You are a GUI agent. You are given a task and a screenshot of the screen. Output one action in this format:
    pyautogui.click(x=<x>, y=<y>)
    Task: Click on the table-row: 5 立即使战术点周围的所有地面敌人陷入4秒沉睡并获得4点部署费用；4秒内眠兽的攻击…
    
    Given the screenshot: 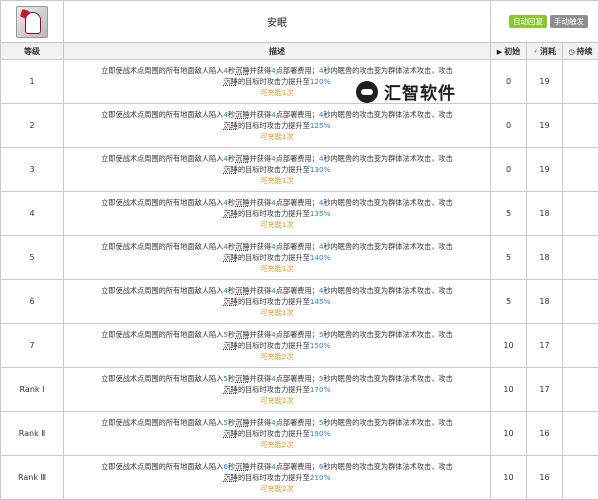 What is the action you would take?
    pyautogui.click(x=299, y=257)
    